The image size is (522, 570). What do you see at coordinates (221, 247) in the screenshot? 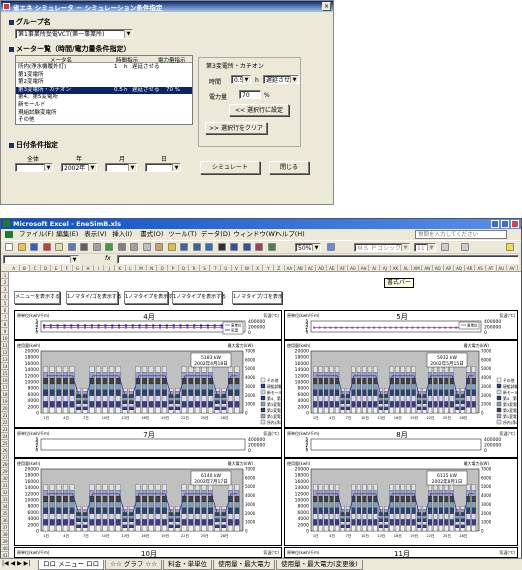
I see `sum-icon` at bounding box center [221, 247].